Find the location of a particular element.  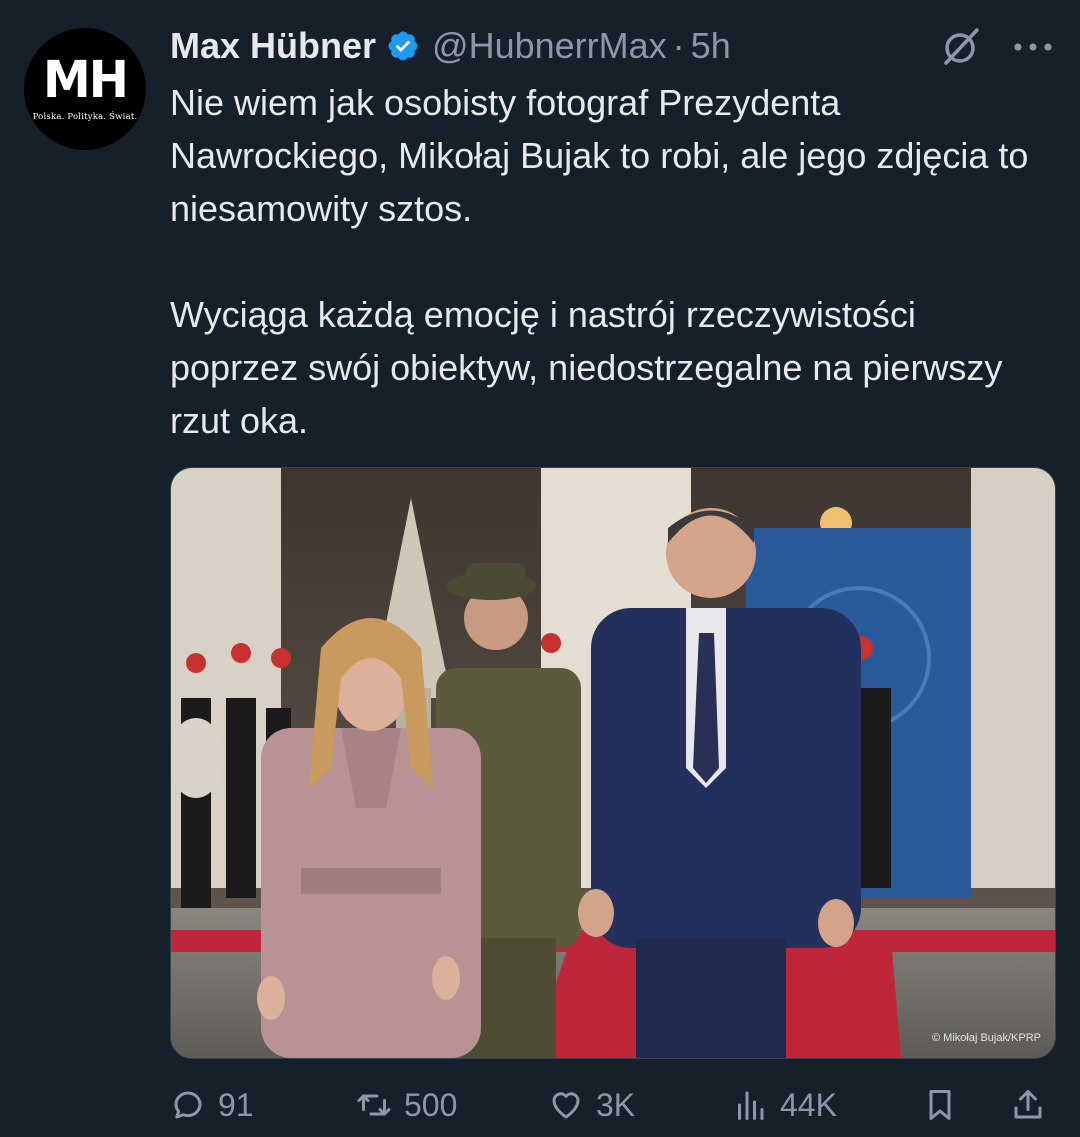

share-button is located at coordinates (1028, 1105).